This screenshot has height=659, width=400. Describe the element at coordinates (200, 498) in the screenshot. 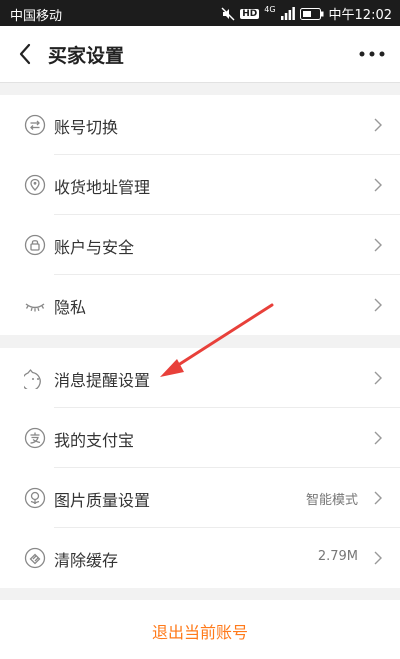

I see `row-image-quality: 图片质量设置 智能模式` at that location.